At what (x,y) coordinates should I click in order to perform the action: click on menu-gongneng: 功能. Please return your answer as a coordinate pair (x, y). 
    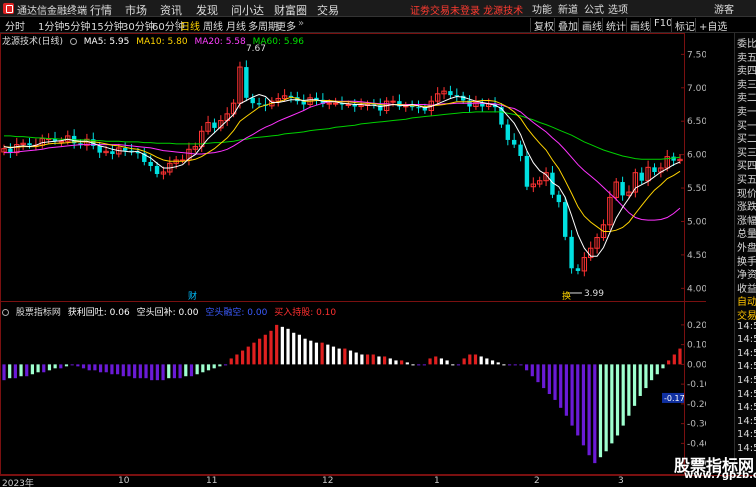
    Looking at the image, I should click on (542, 8).